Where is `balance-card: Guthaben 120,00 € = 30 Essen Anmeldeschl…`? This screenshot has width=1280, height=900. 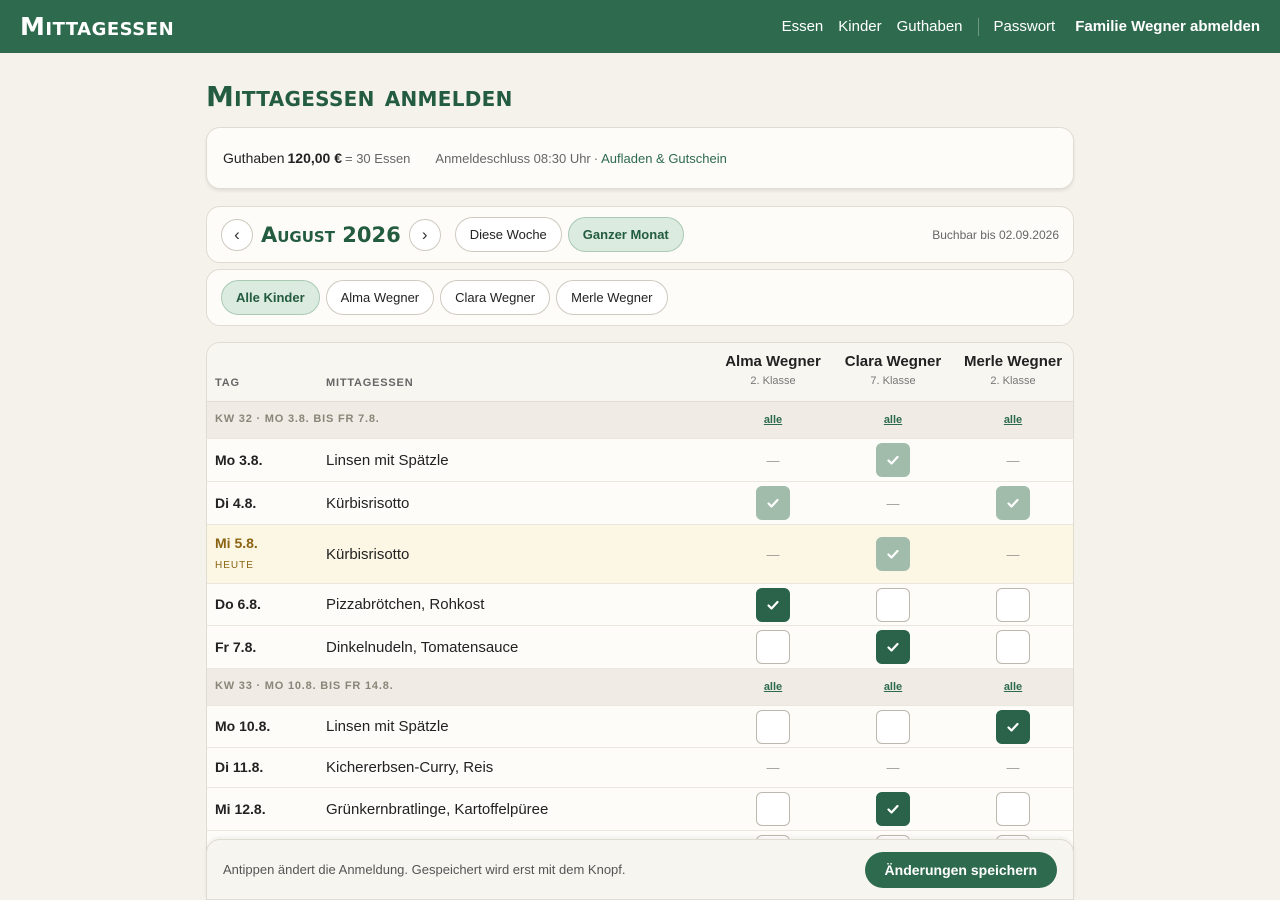 balance-card: Guthaben 120,00 € = 30 Essen Anmeldeschl… is located at coordinates (640, 158).